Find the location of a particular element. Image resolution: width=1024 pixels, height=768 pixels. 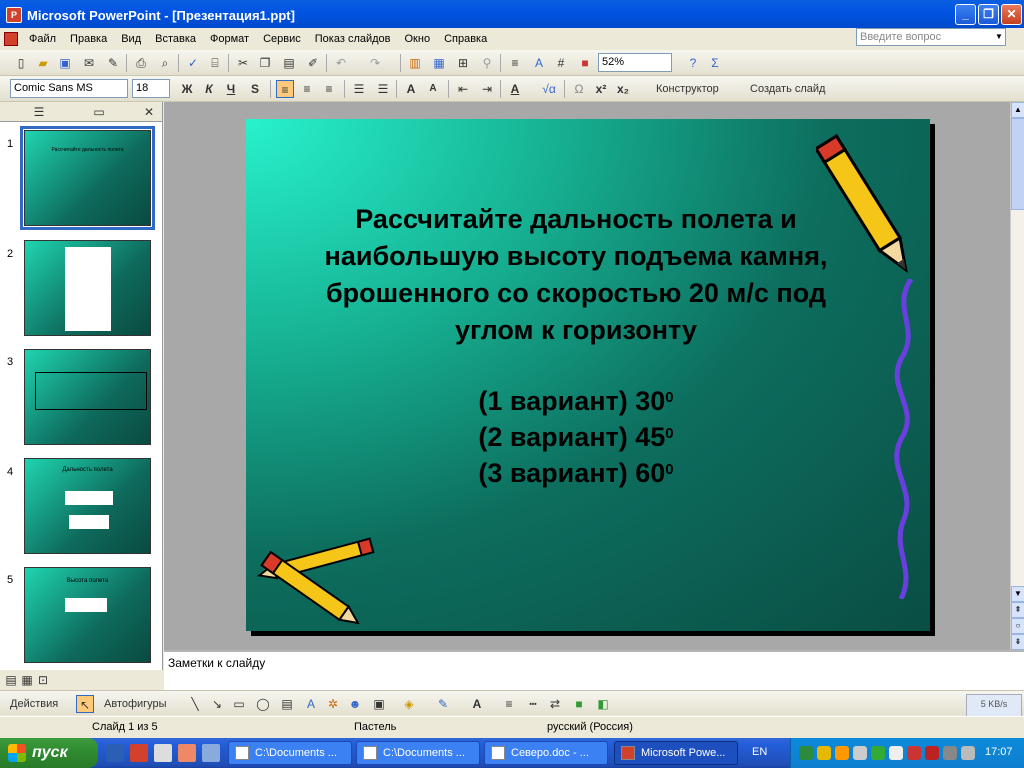

decrease-font-icon: A is located at coordinates (433, 89).